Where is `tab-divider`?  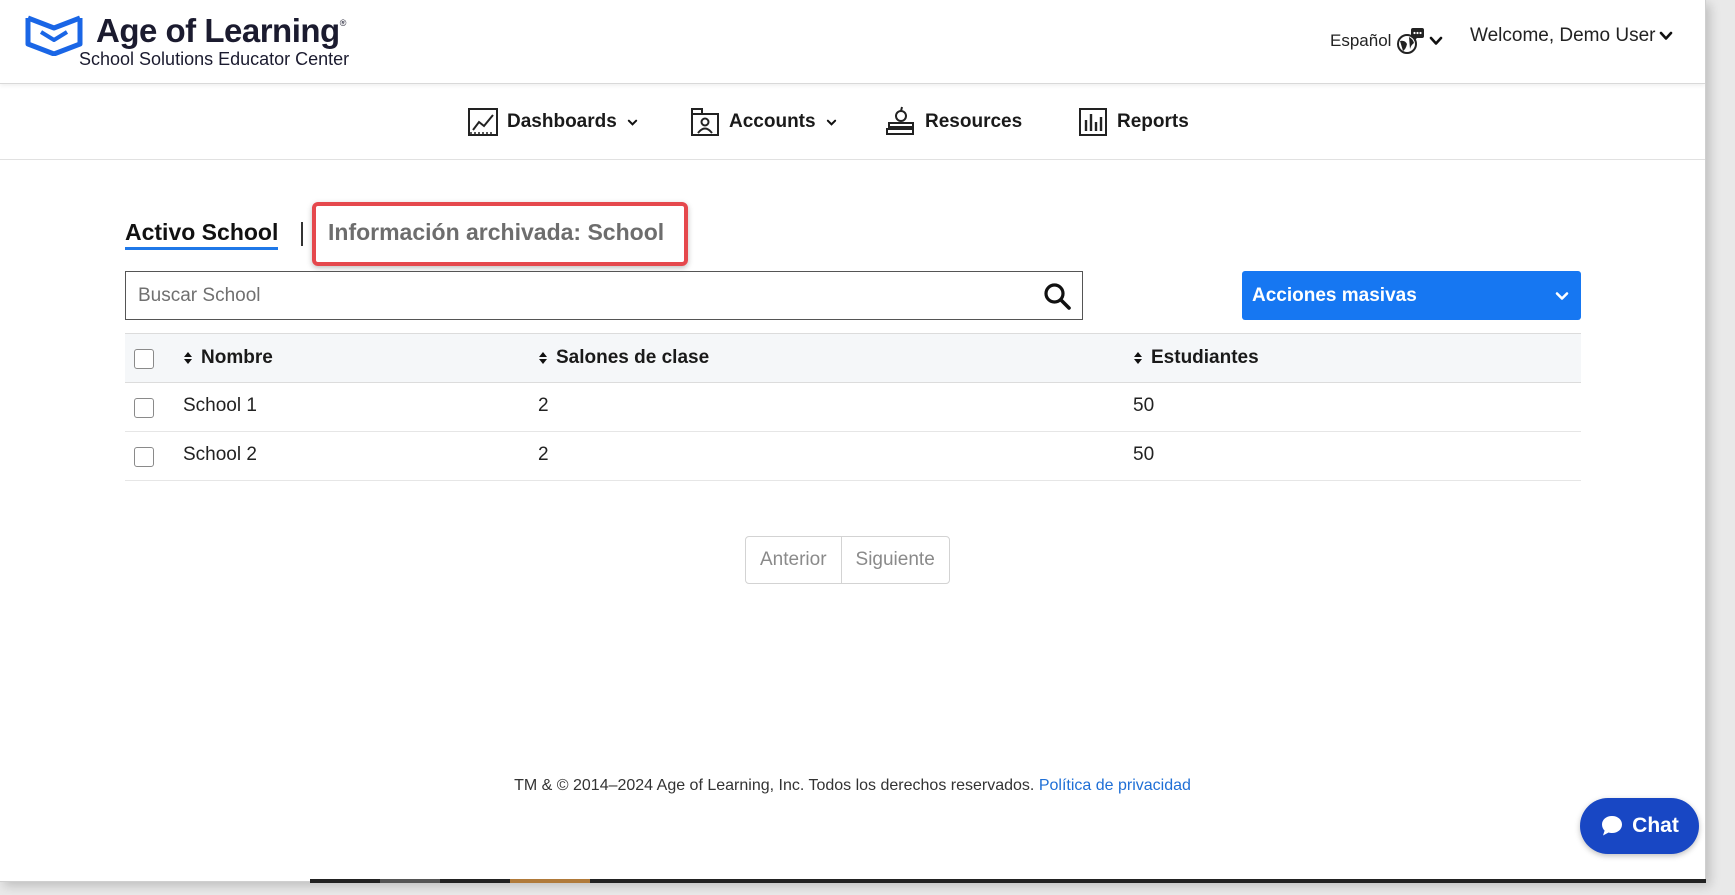 tab-divider is located at coordinates (302, 234).